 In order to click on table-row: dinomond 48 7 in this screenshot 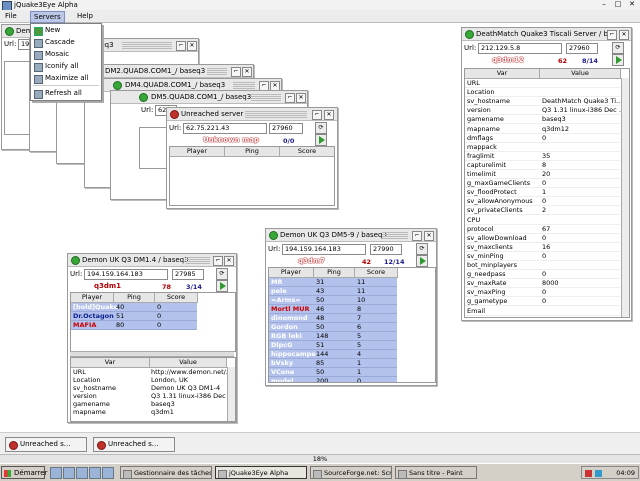, I will do `click(333, 318)`.